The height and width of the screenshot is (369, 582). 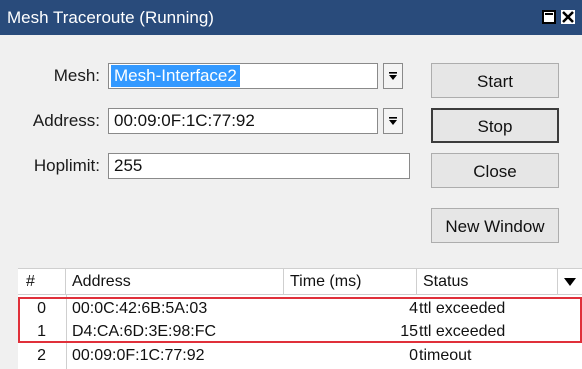 I want to click on column-menu-button, so click(x=570, y=282).